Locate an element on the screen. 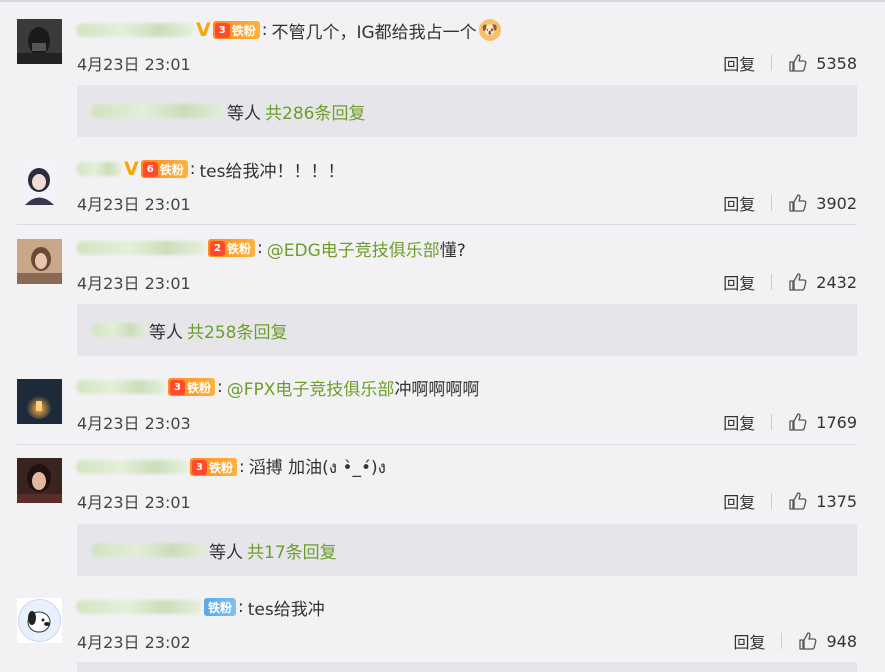  like-button: 2432 is located at coordinates (822, 282).